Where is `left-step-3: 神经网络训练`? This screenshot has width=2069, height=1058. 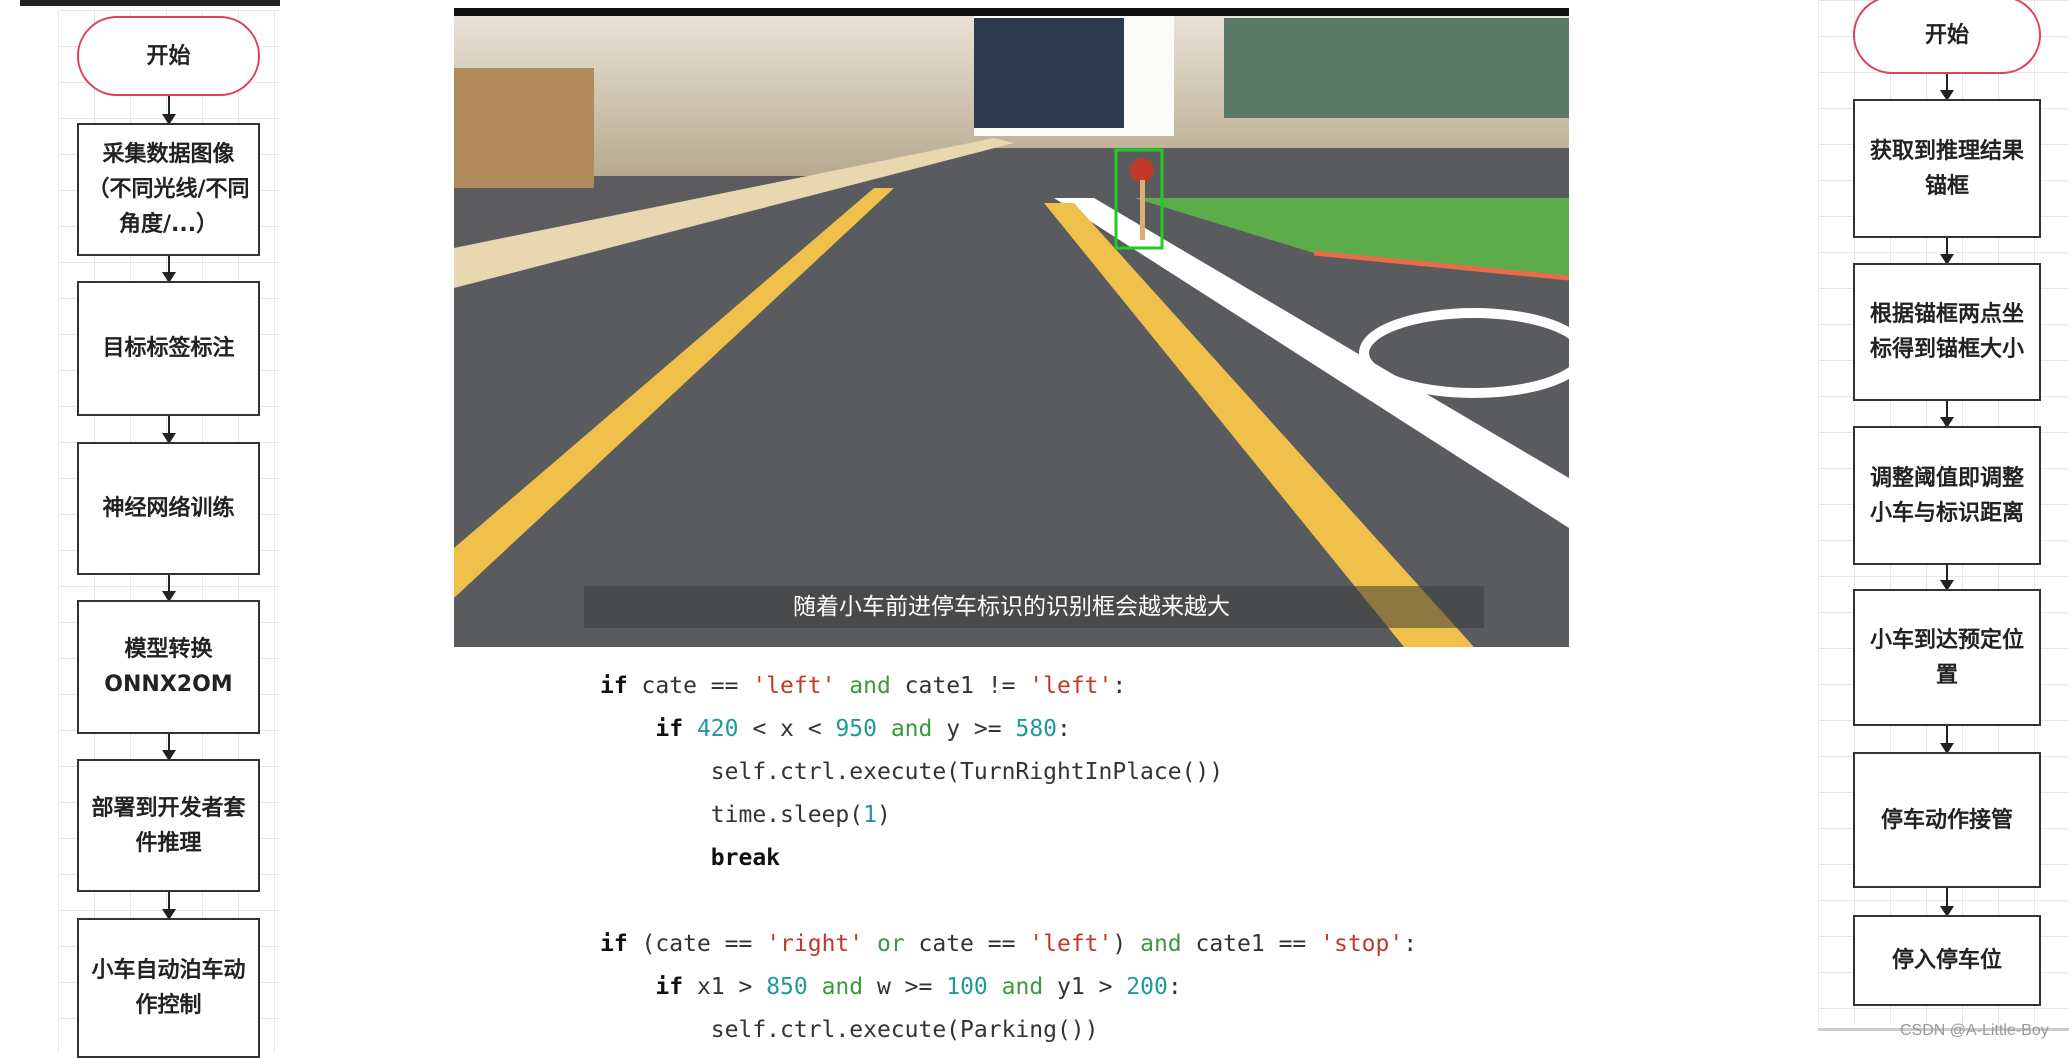 left-step-3: 神经网络训练 is located at coordinates (168, 508).